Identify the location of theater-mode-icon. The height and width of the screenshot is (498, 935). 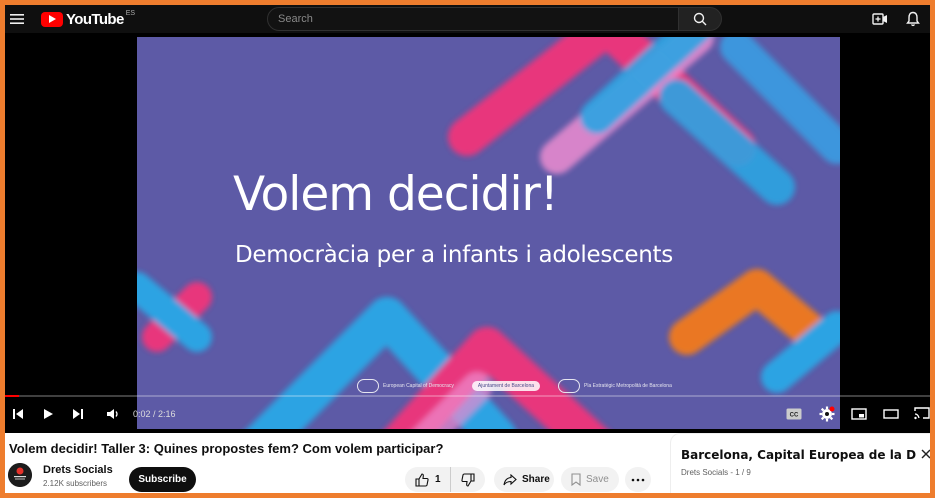
(891, 414).